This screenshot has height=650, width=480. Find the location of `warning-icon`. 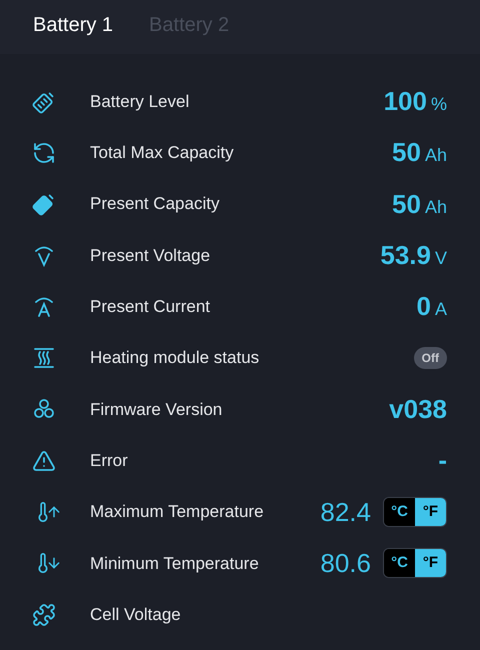

warning-icon is located at coordinates (44, 460).